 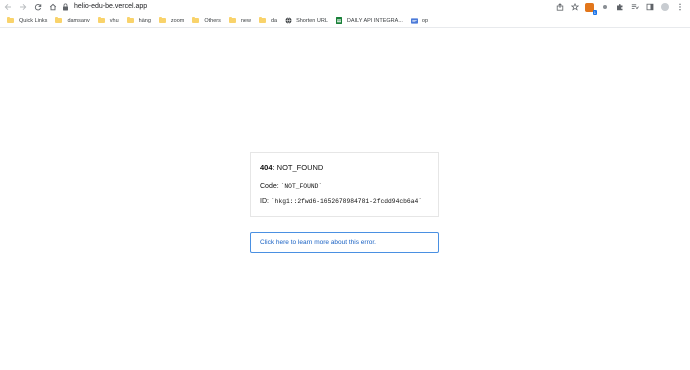 I want to click on forward-button, so click(x=23, y=7).